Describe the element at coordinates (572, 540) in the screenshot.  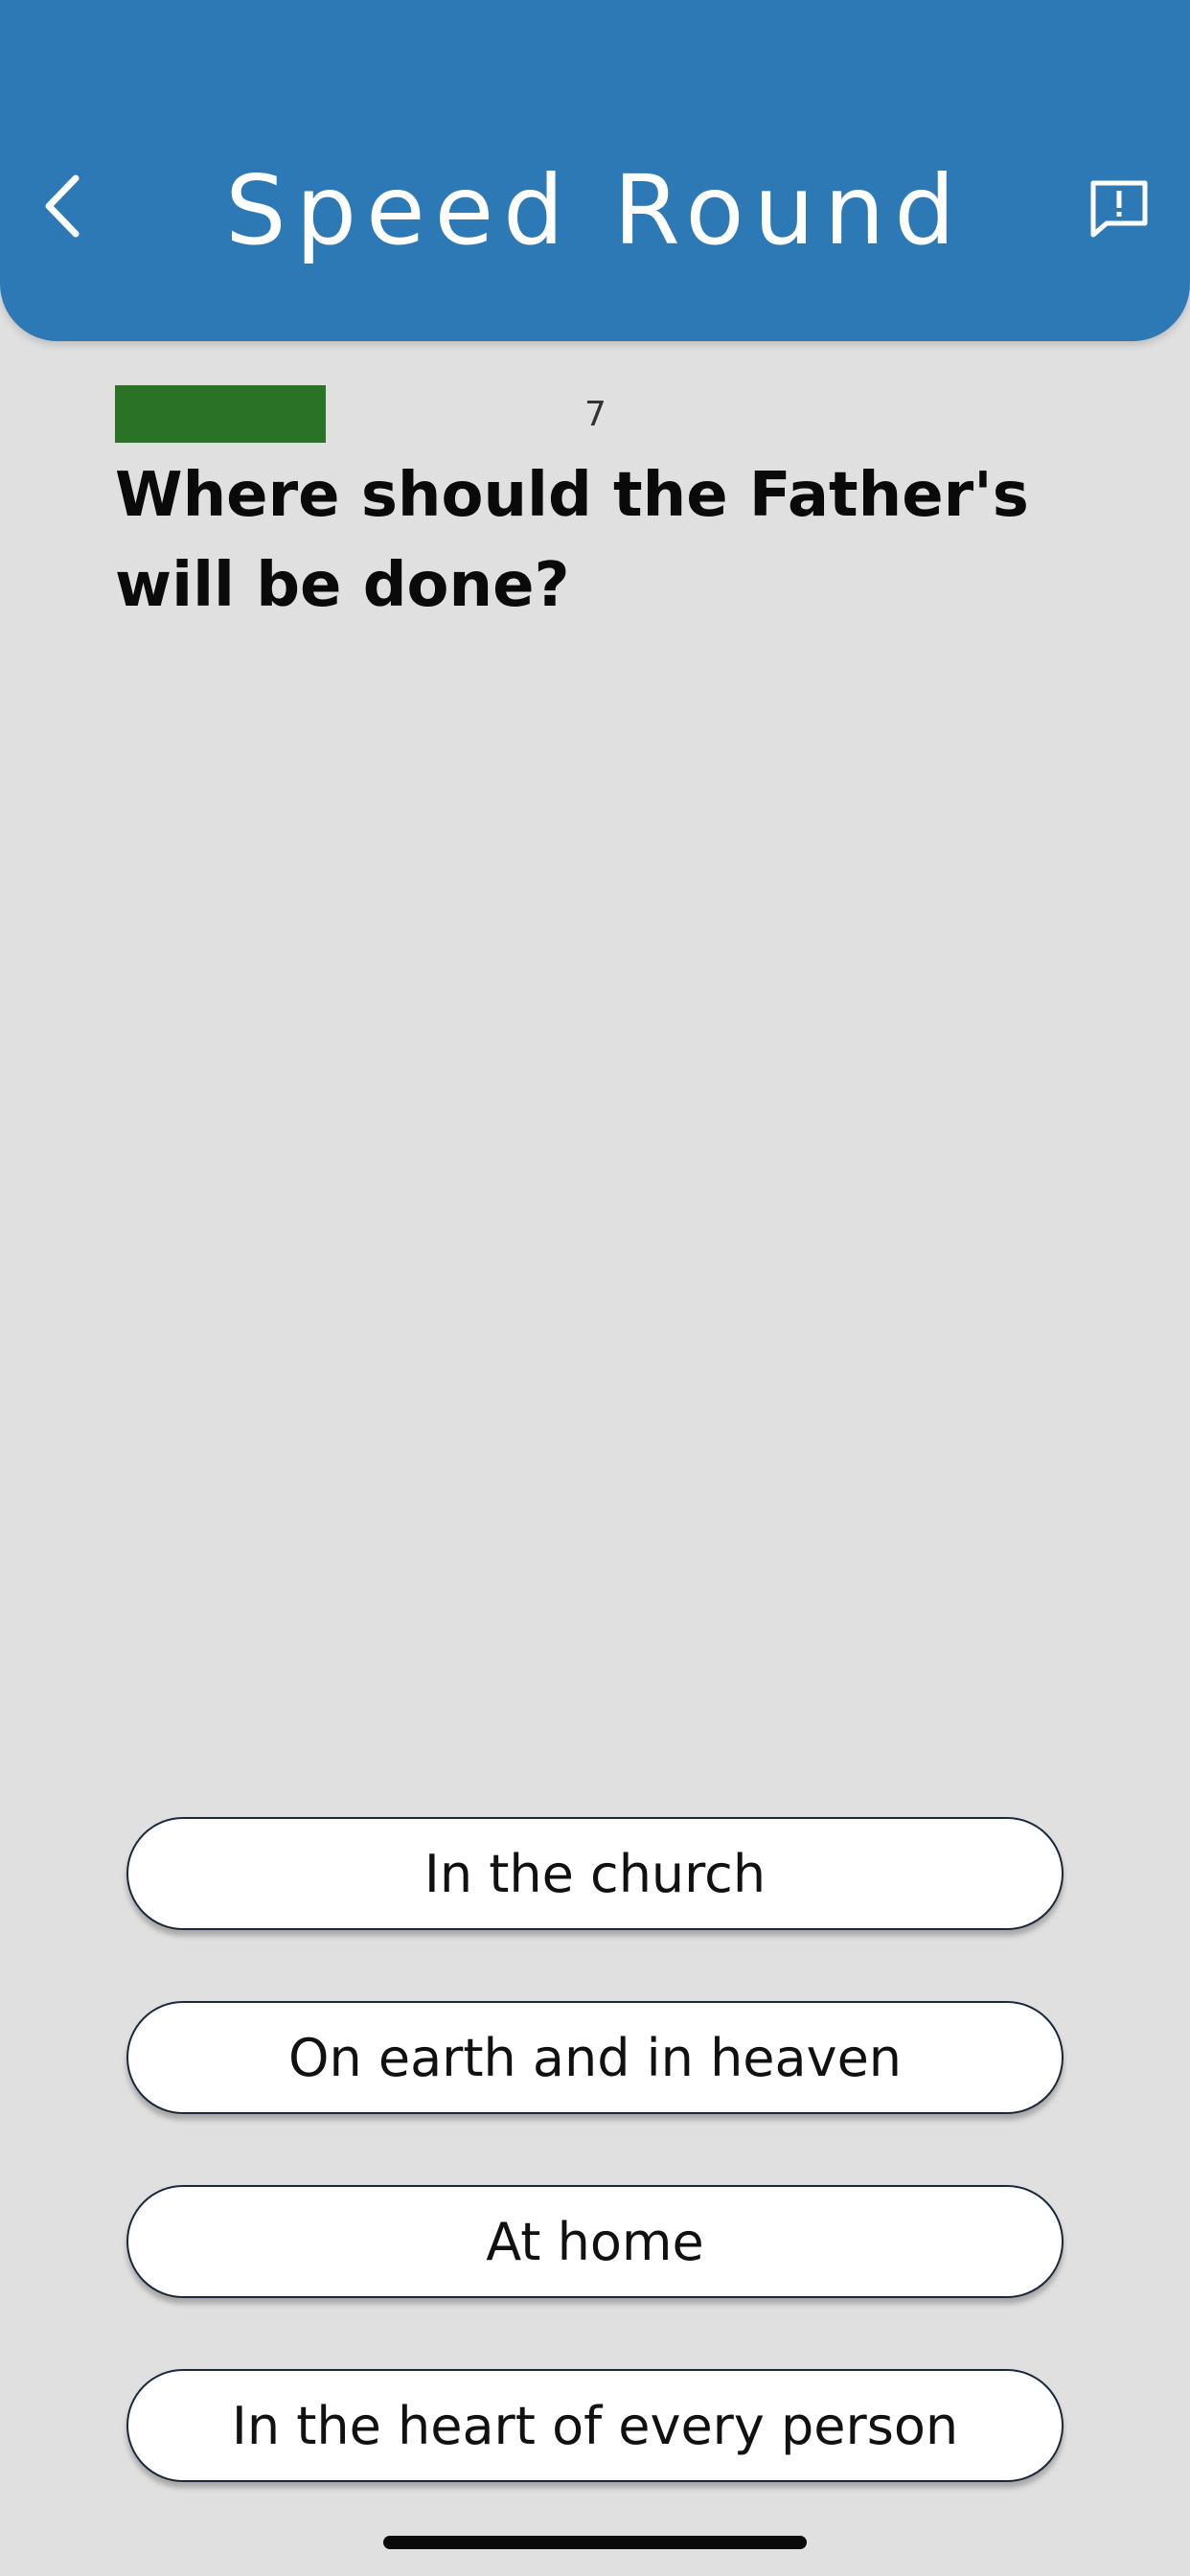
I see `question-text: Where should the Father's will be done?` at that location.